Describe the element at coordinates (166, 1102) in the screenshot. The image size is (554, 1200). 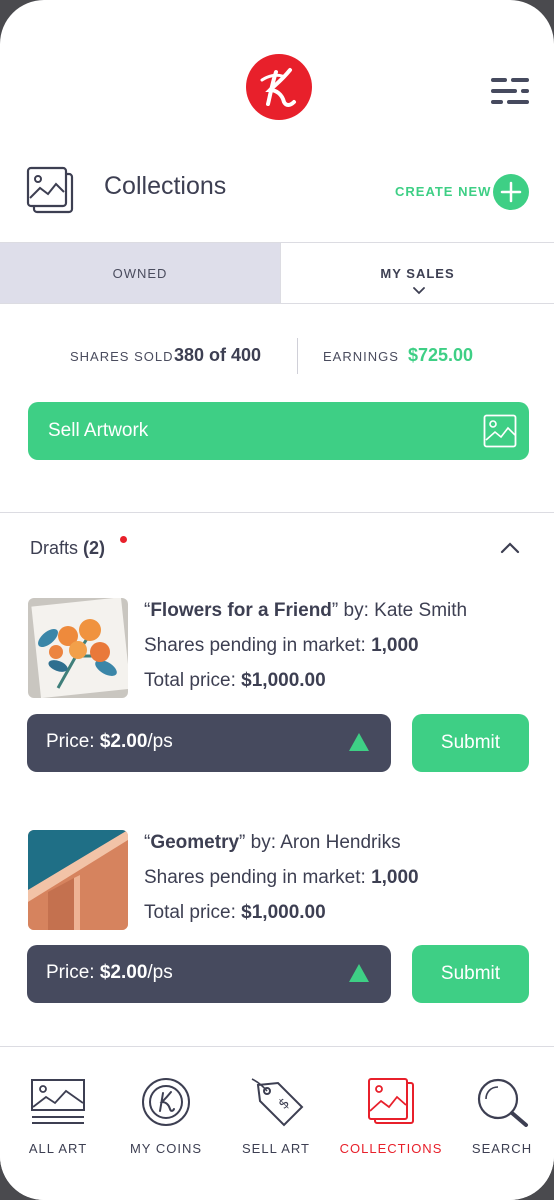
I see `coin-icon` at that location.